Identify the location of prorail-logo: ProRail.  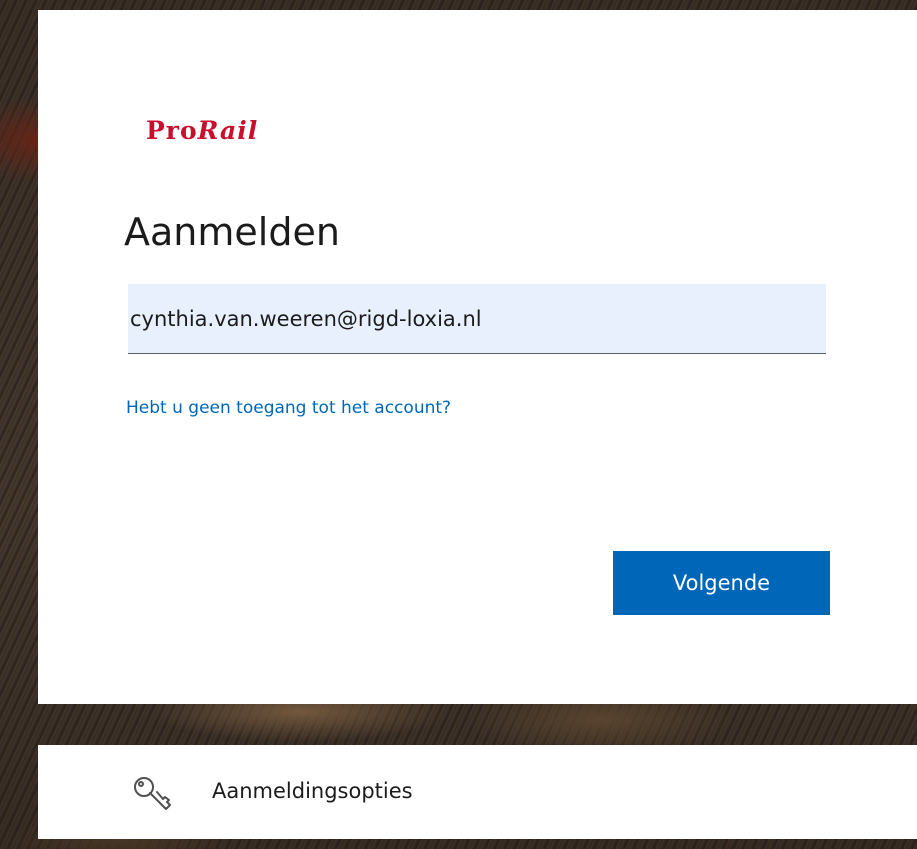
(202, 130).